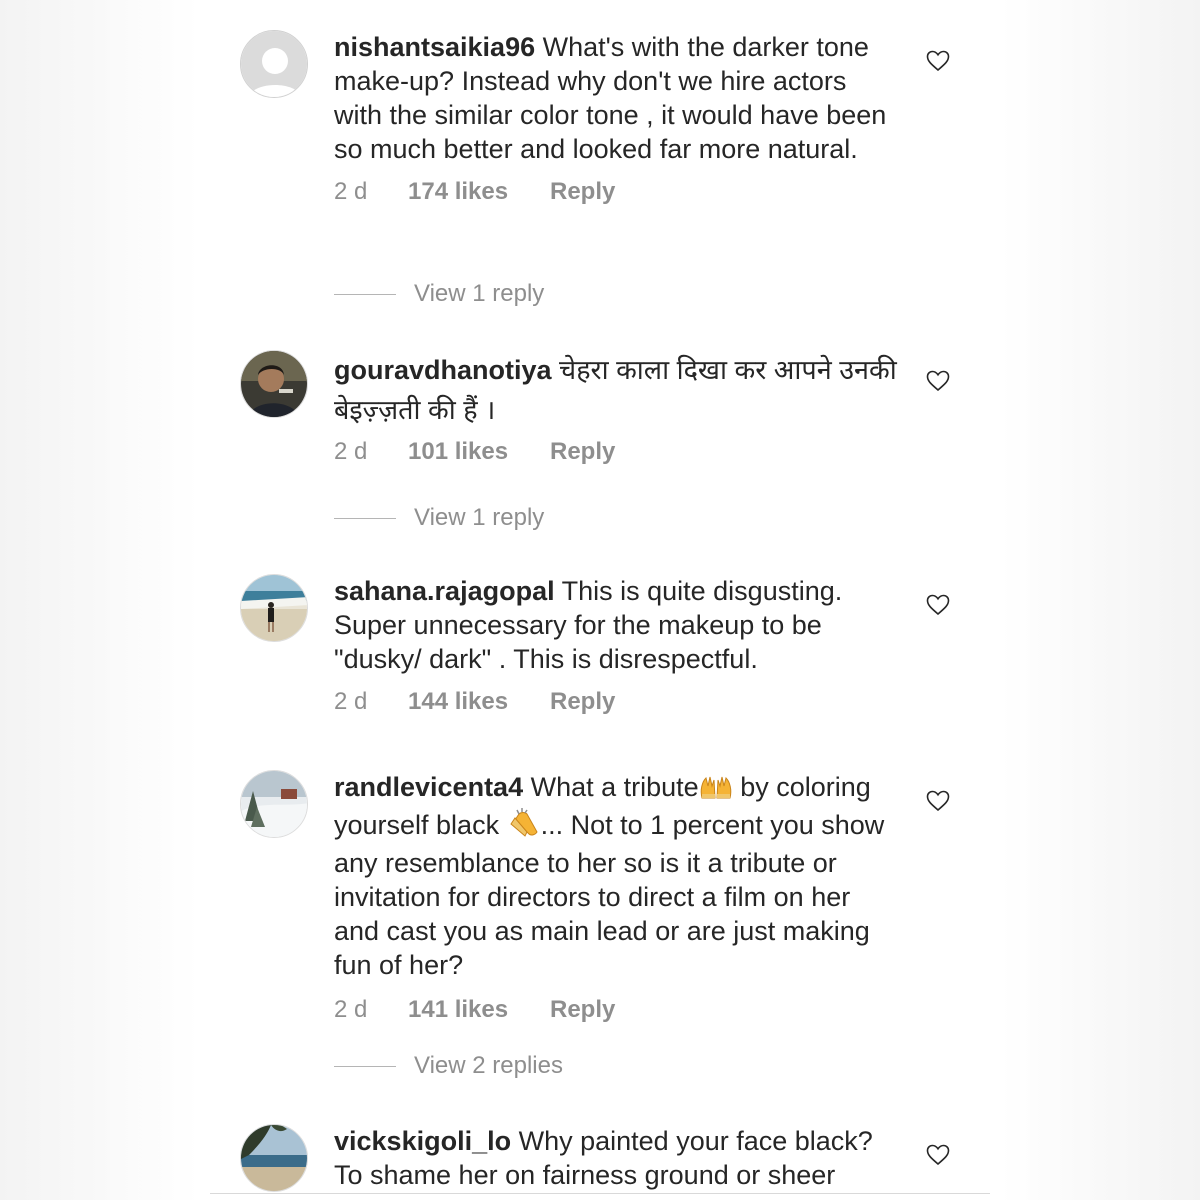 The image size is (1200, 1200). I want to click on beach-photo-icon, so click(274, 608).